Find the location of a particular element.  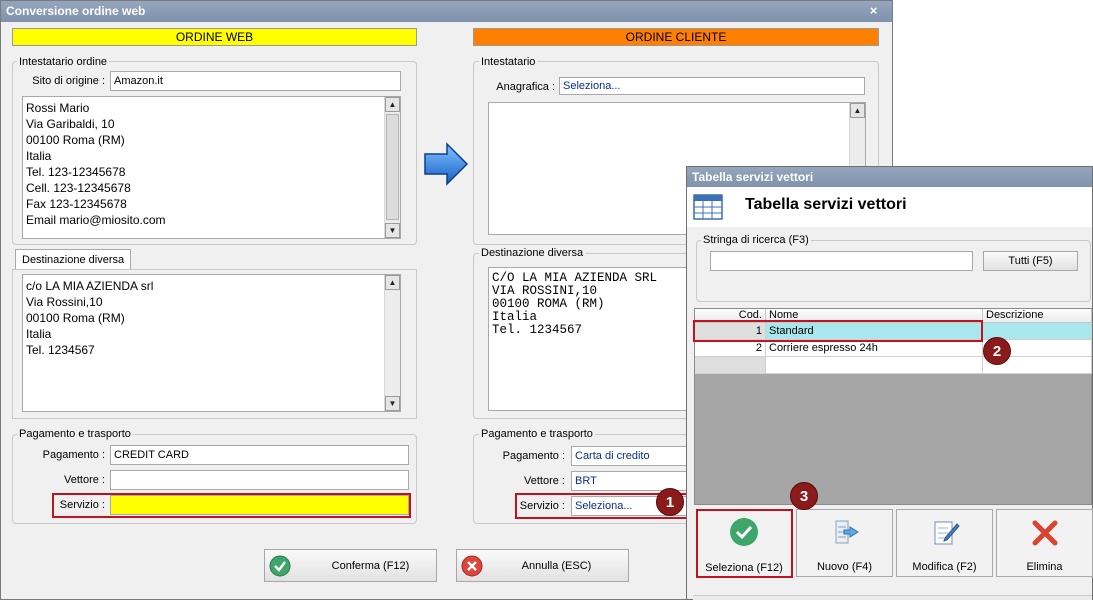

address-line: Via Garibaldi, 10 is located at coordinates (70, 124).